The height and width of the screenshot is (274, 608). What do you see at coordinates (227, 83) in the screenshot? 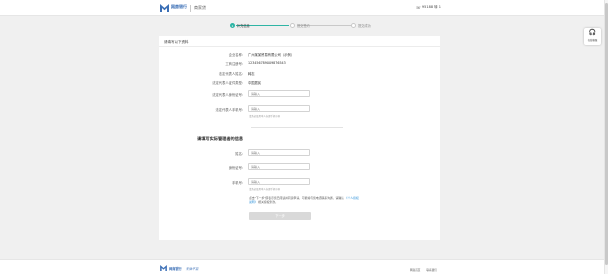
I see `legal-rep-idtype-label: 法定代表人证件类型:` at bounding box center [227, 83].